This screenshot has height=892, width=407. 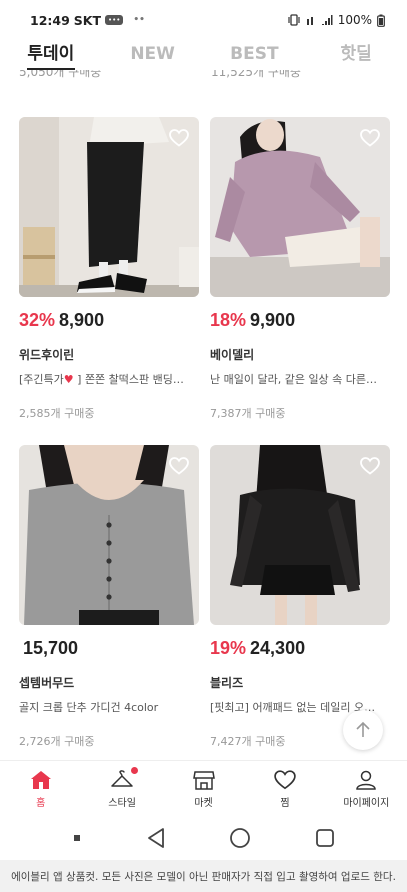 What do you see at coordinates (122, 803) in the screenshot?
I see `nav-style-label: 스타일` at bounding box center [122, 803].